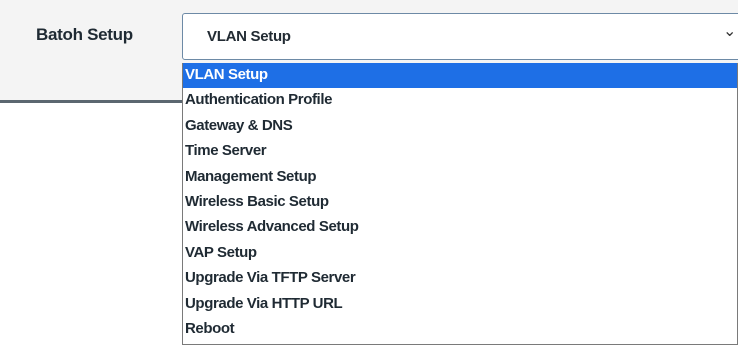 This screenshot has width=738, height=345. I want to click on batch-setup-label: Batoh Setup, so click(84, 34).